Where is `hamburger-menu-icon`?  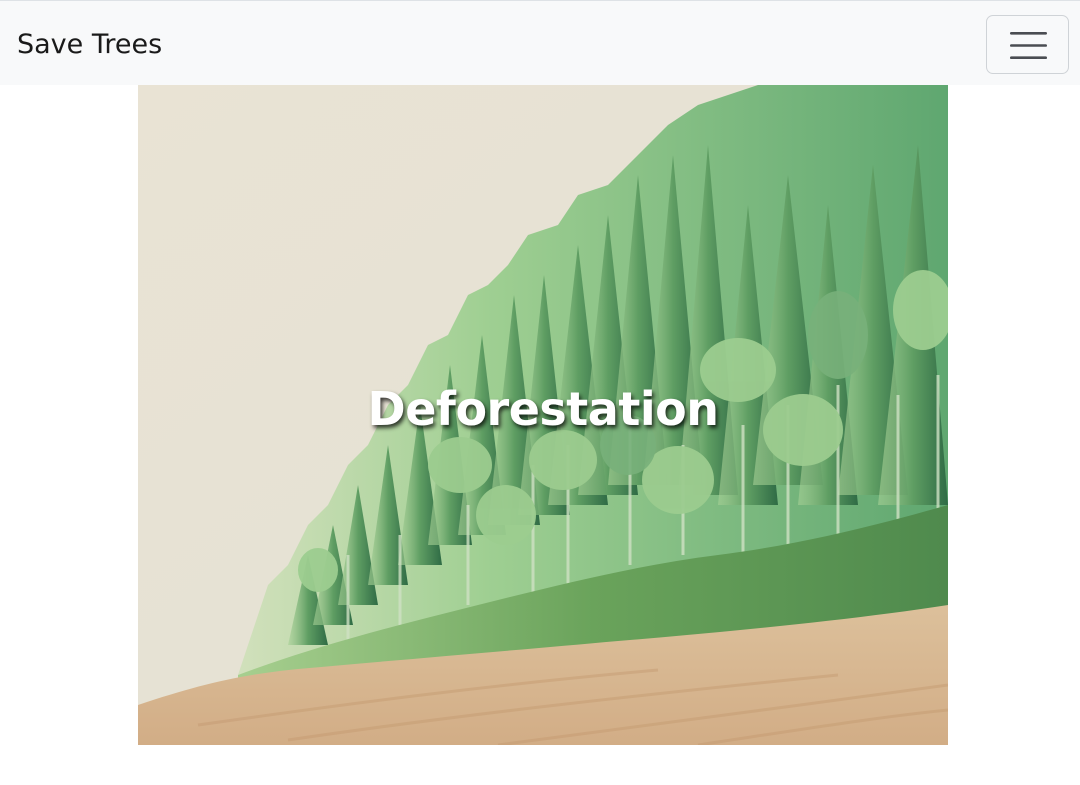 hamburger-menu-icon is located at coordinates (1028, 45).